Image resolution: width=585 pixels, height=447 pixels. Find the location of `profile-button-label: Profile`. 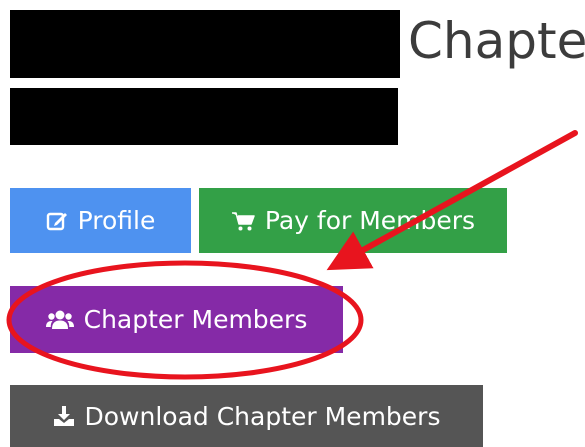

profile-button-label: Profile is located at coordinates (116, 220).